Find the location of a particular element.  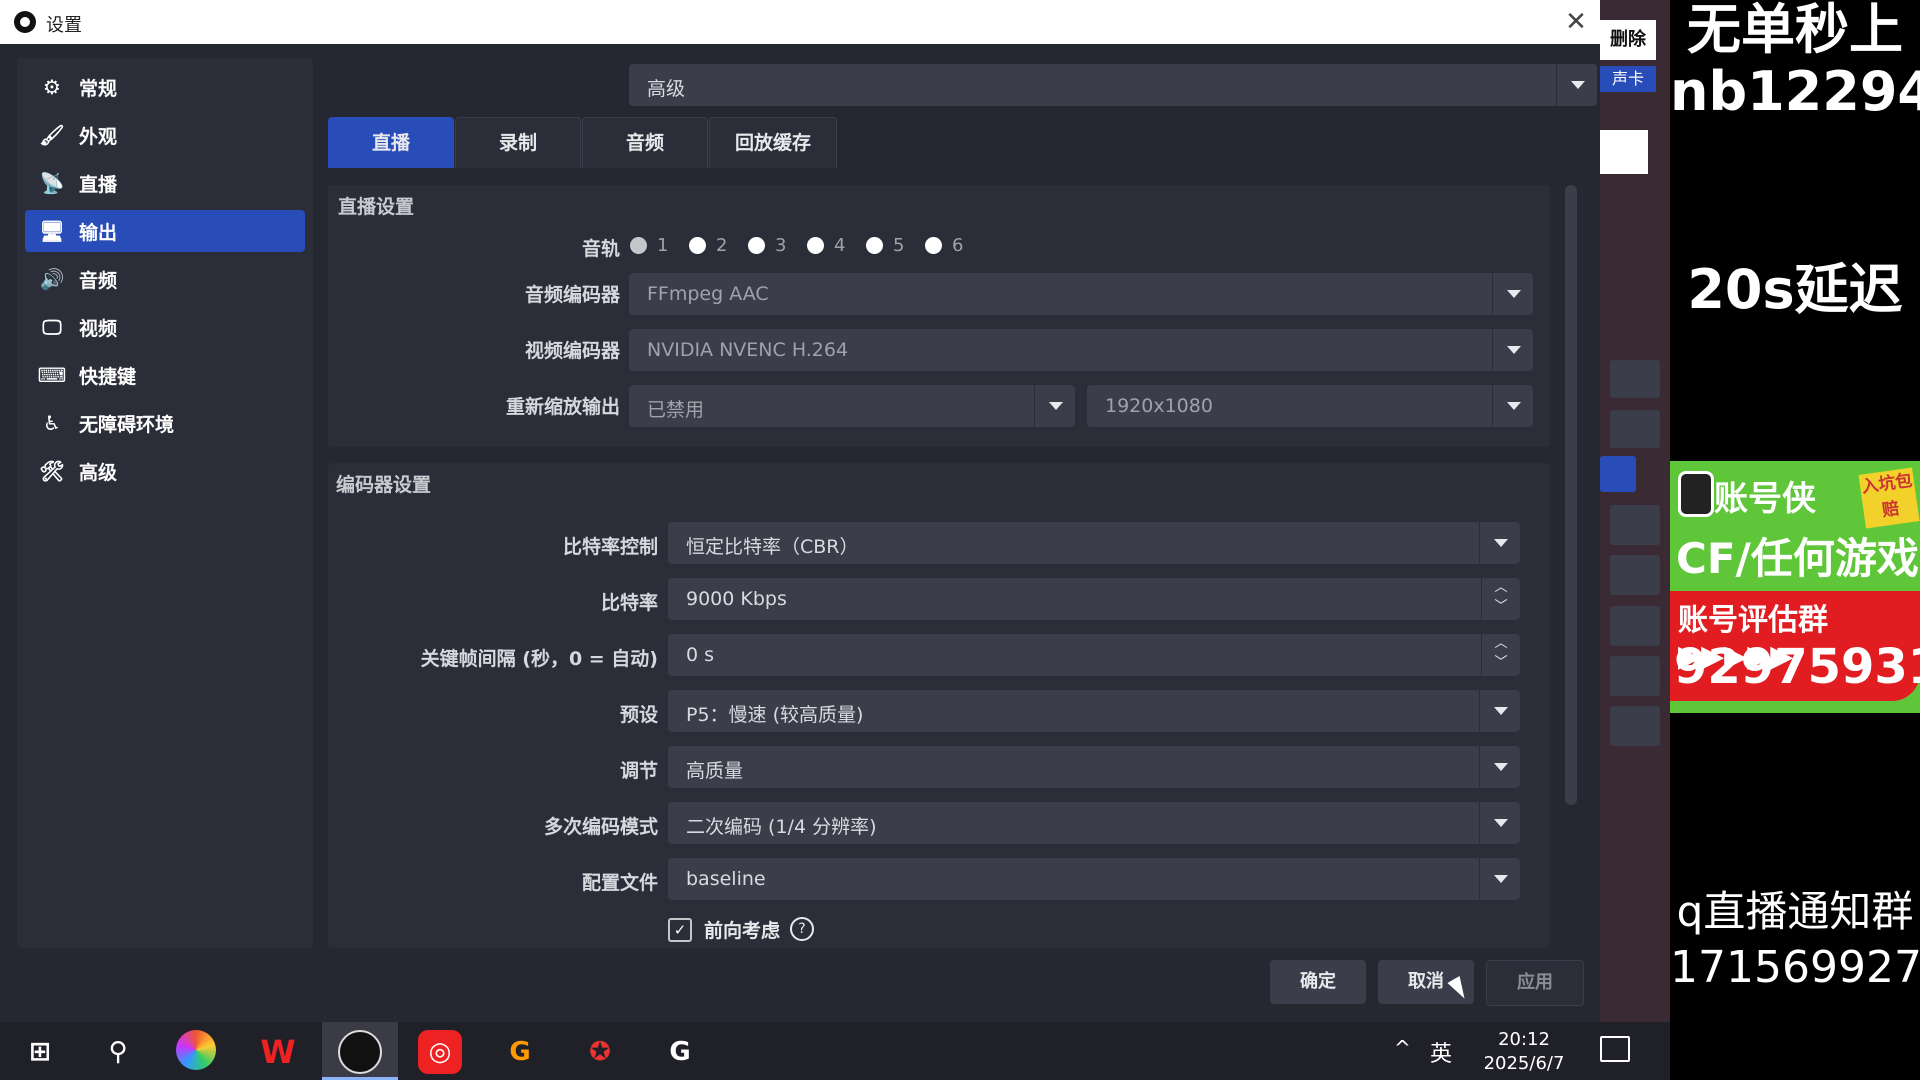

overlay-line-3: 20s延迟 is located at coordinates (1795, 289).